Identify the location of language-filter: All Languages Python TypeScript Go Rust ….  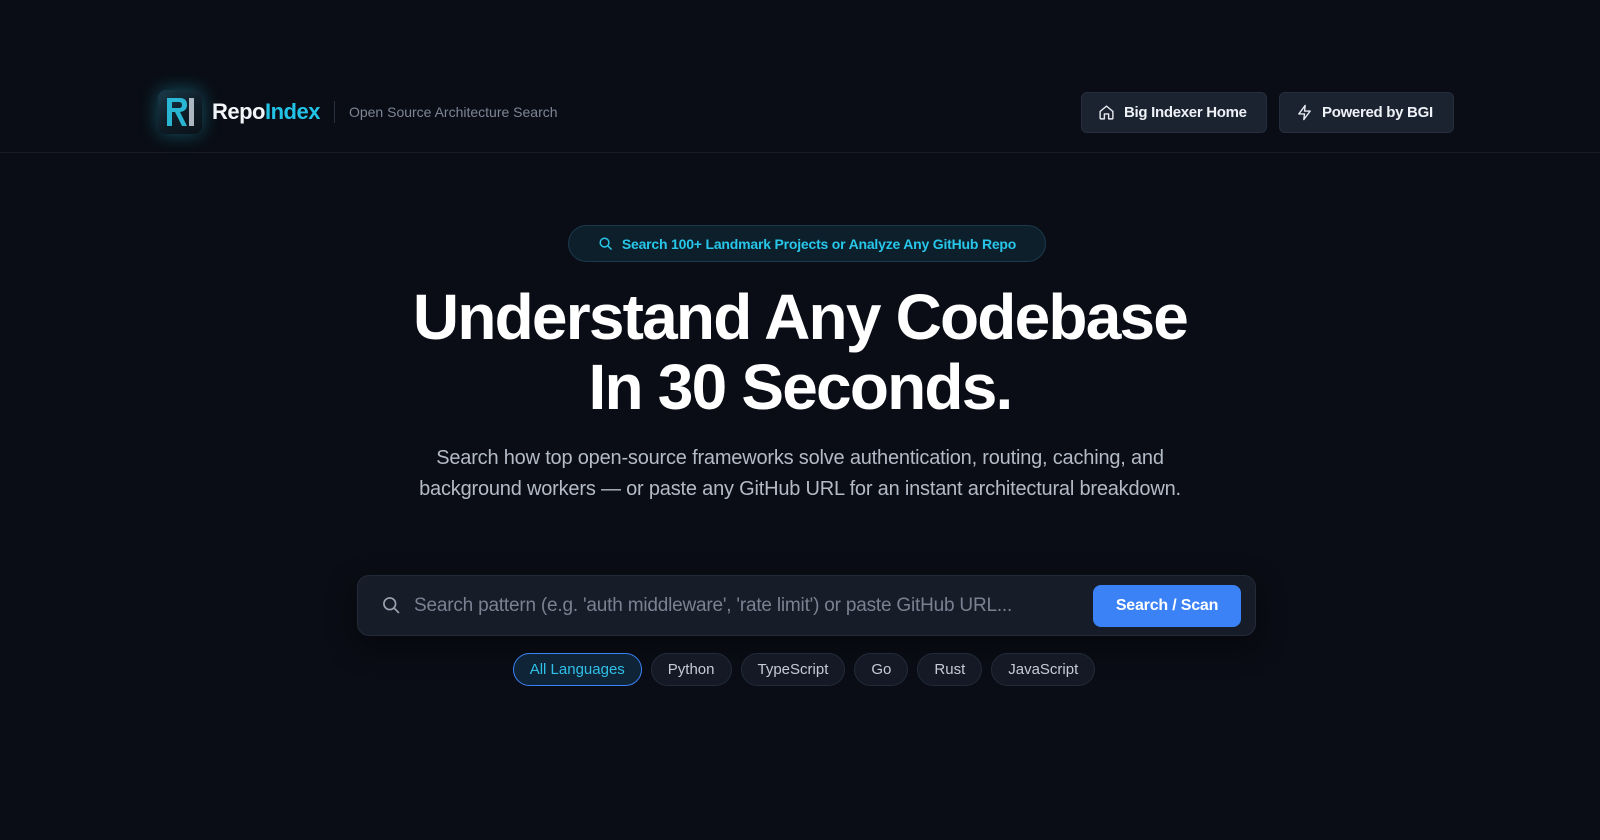
(800, 669).